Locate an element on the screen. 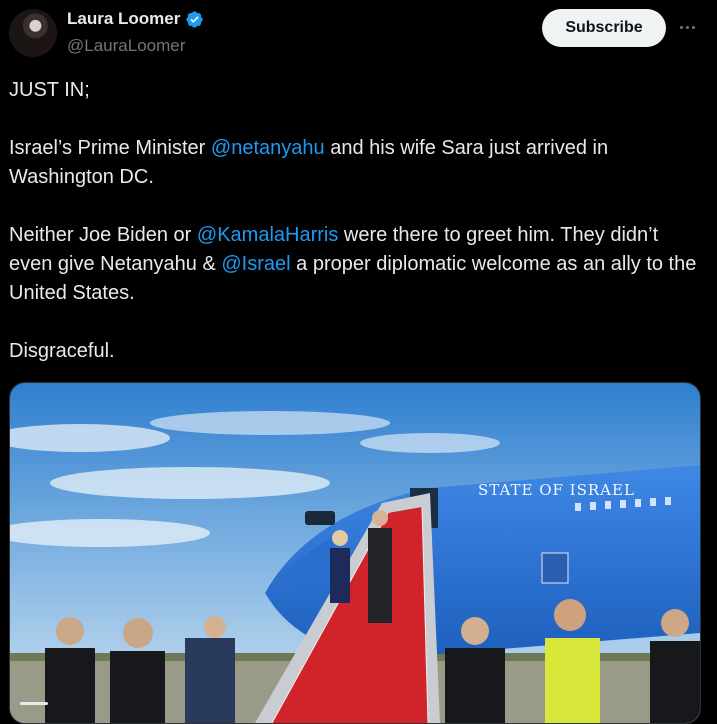  author-name-row: Laura Loomer is located at coordinates (135, 19).